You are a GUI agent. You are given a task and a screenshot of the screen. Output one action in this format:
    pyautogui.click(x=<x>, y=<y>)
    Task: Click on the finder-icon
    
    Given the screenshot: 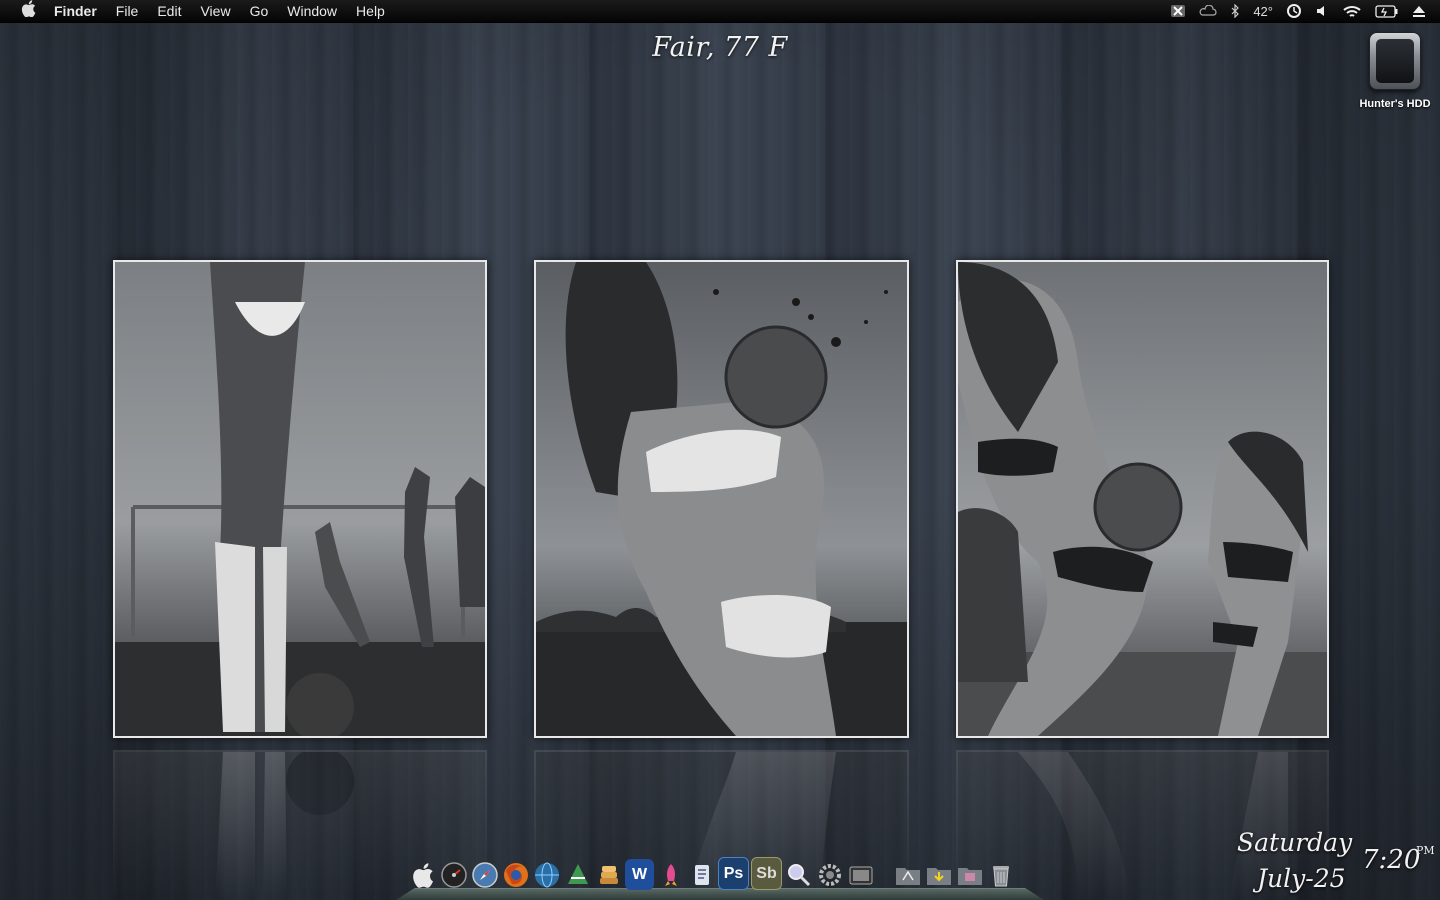 What is the action you would take?
    pyautogui.click(x=422, y=874)
    